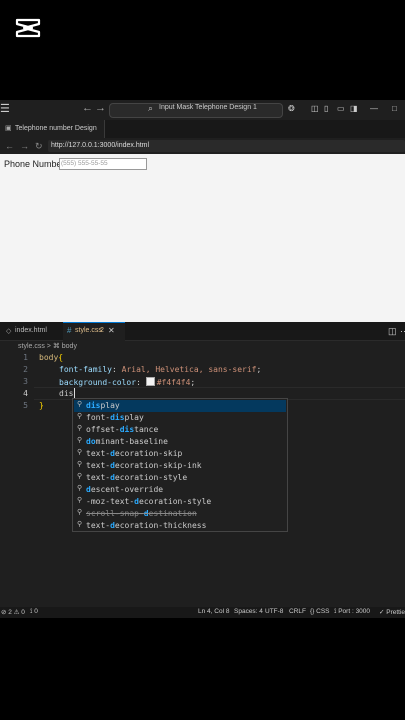 Image resolution: width=405 pixels, height=720 pixels. Describe the element at coordinates (9, 331) in the screenshot. I see `html-file-icon: ◇` at that location.